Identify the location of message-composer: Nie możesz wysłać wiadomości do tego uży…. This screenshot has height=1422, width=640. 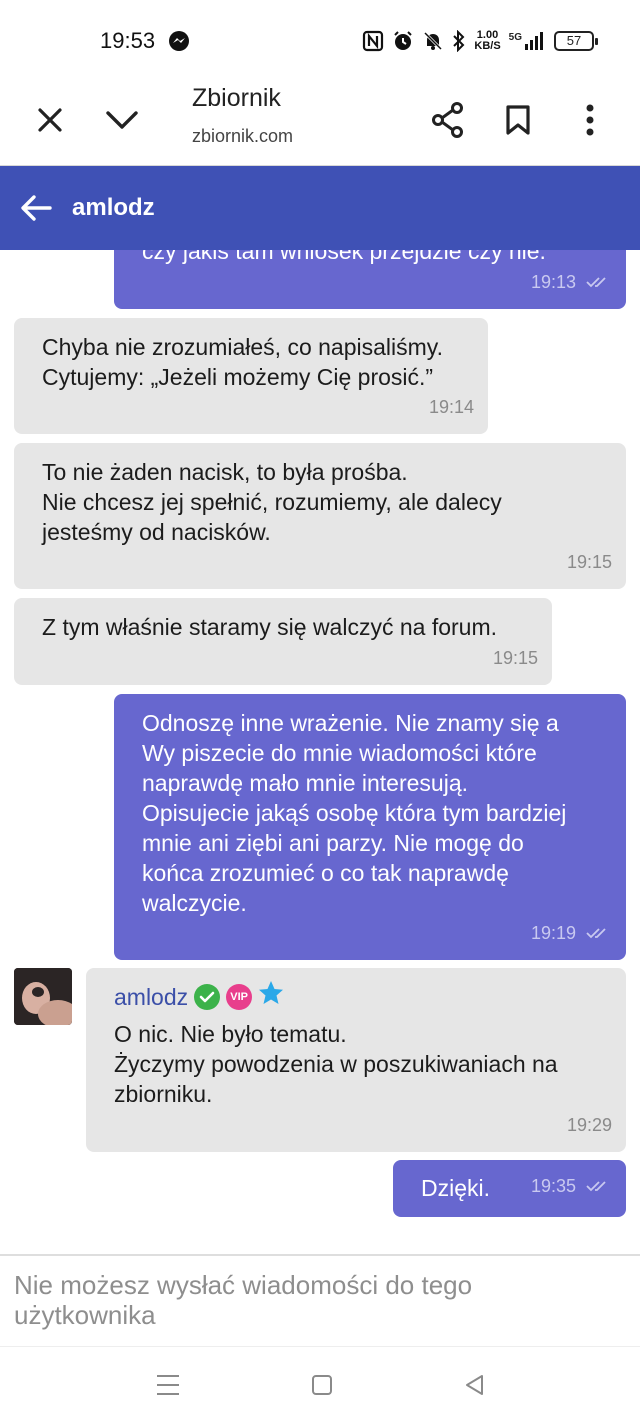
(320, 1300).